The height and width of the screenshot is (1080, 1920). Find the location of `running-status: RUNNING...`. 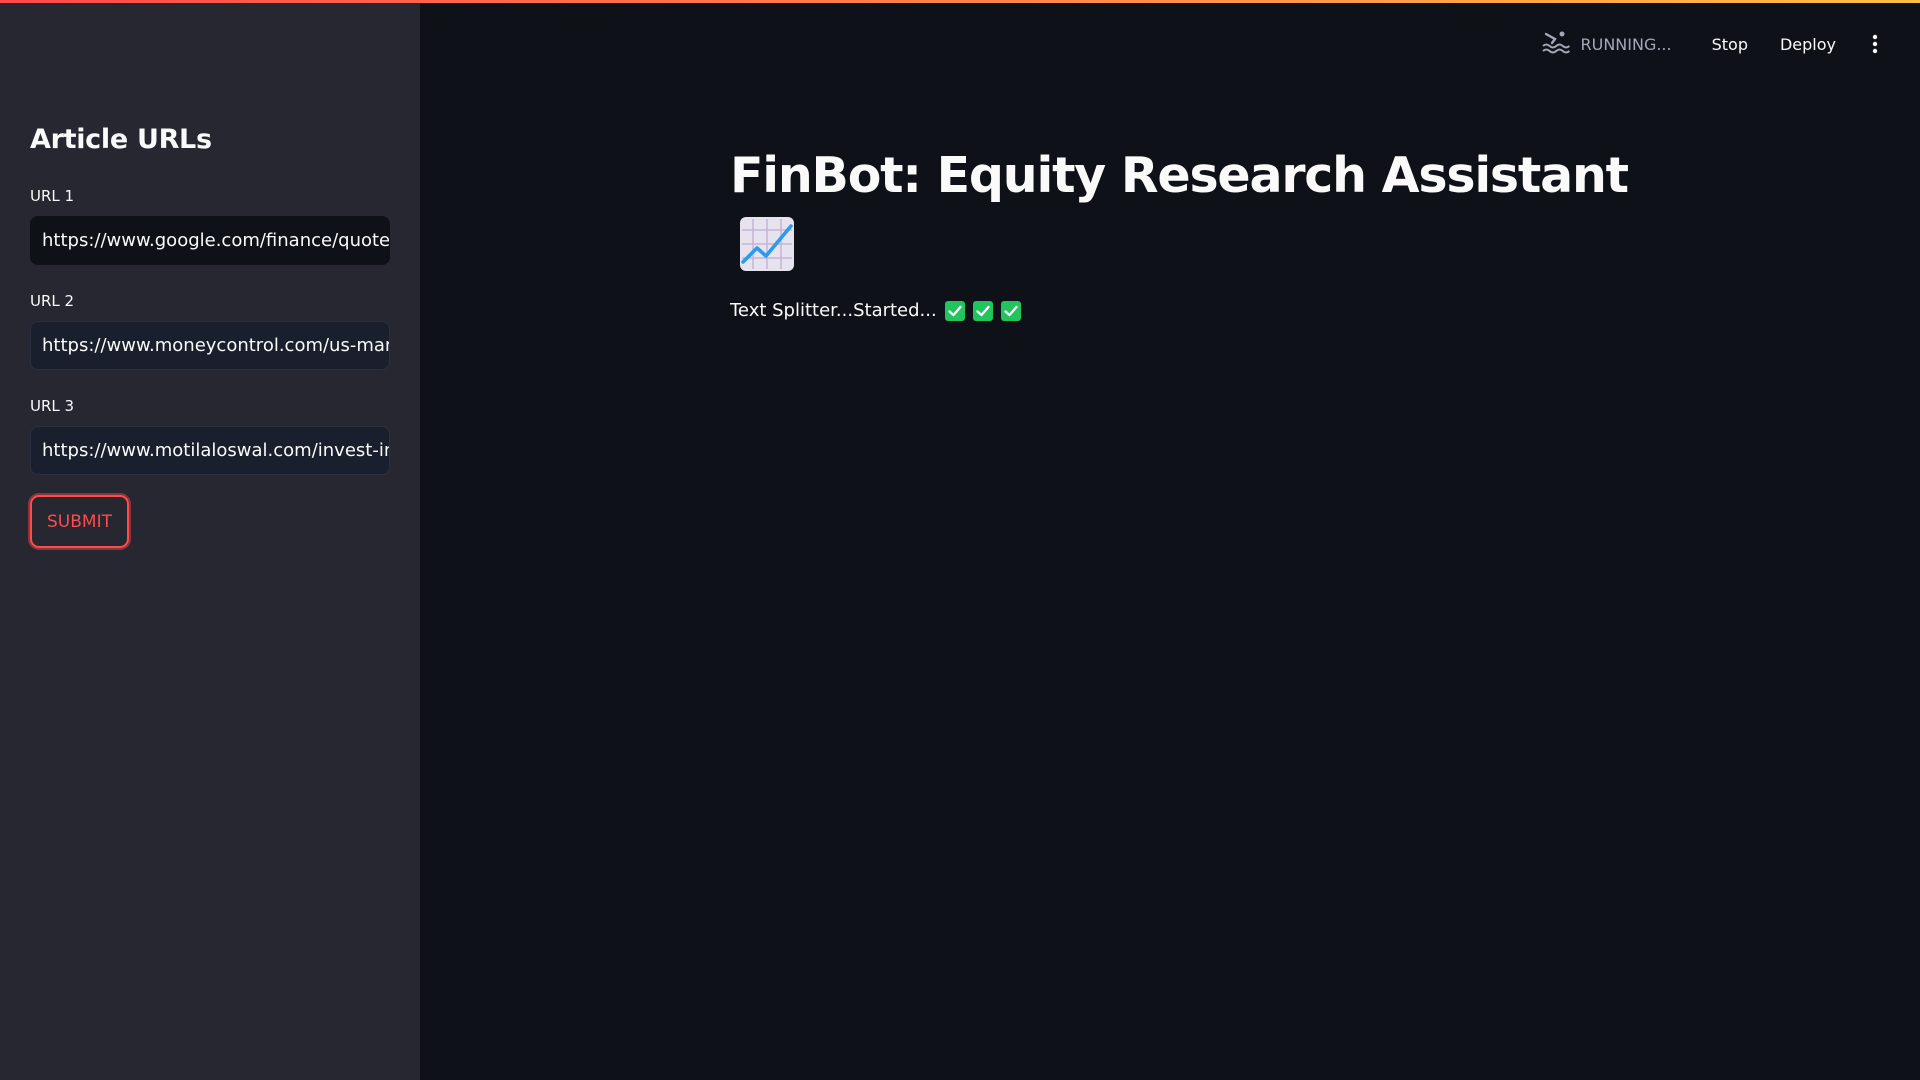

running-status: RUNNING... is located at coordinates (1607, 44).